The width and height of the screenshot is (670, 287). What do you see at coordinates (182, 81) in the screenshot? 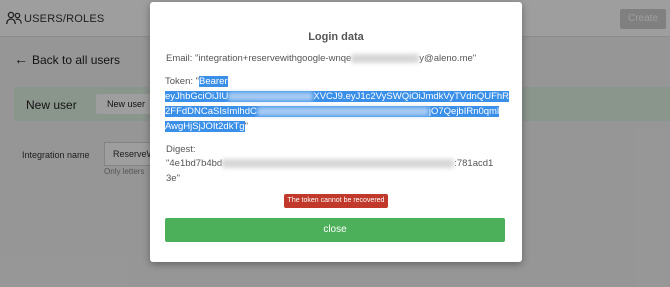
I see `token-label: Token: "` at bounding box center [182, 81].